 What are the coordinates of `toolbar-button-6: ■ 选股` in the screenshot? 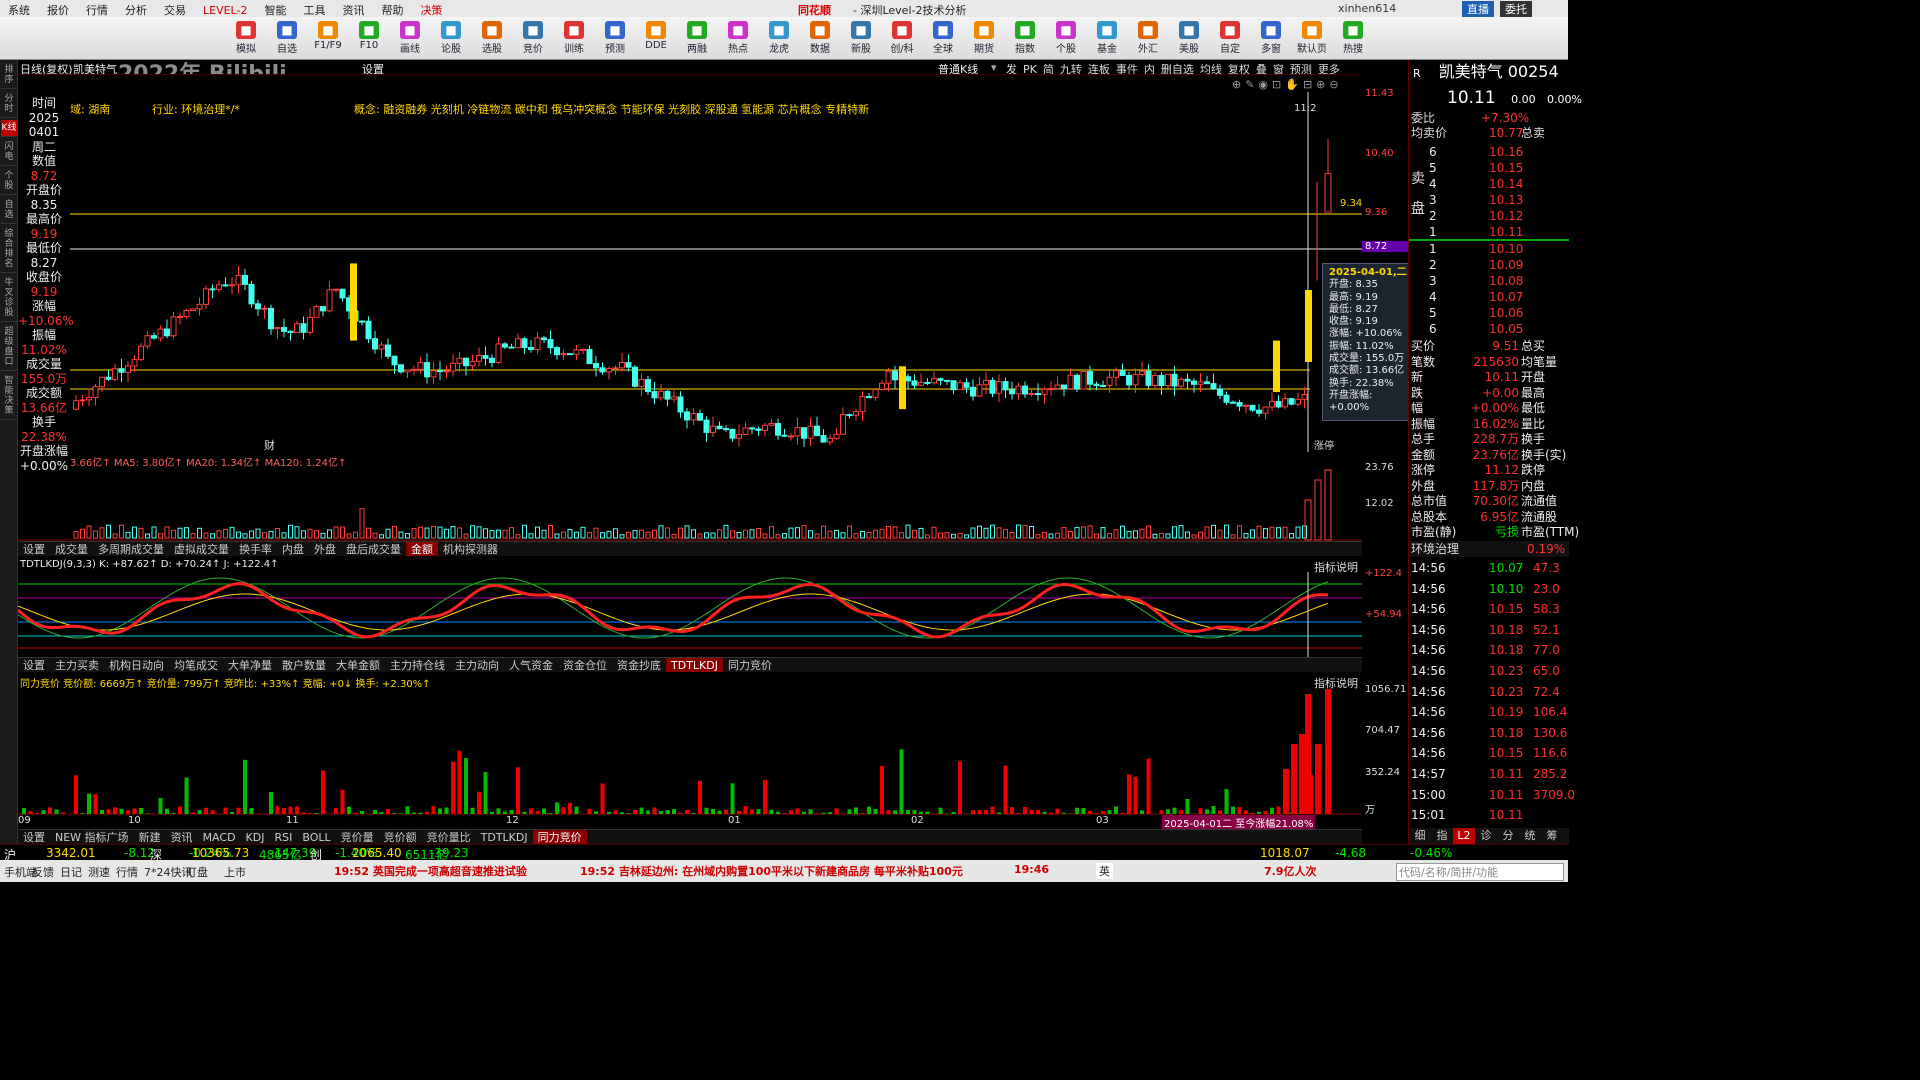 It's located at (492, 39).